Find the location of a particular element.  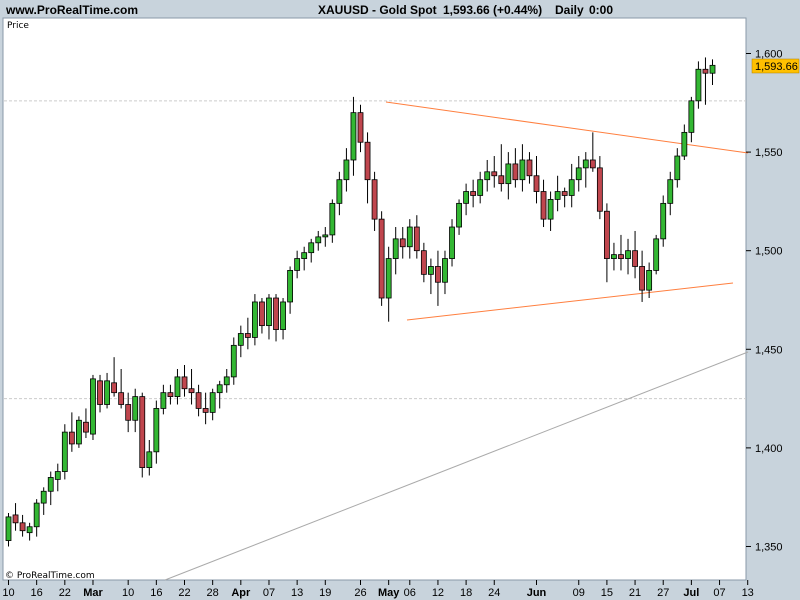

site-name: www.ProRealTime.com is located at coordinates (71, 10).